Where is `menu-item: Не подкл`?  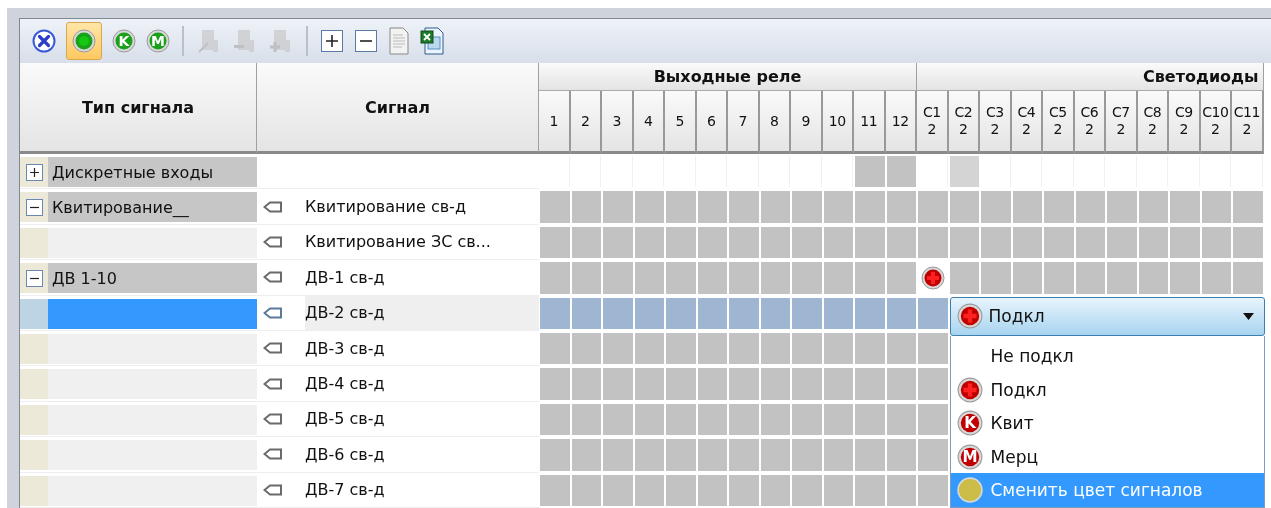
menu-item: Не подкл is located at coordinates (1107, 356).